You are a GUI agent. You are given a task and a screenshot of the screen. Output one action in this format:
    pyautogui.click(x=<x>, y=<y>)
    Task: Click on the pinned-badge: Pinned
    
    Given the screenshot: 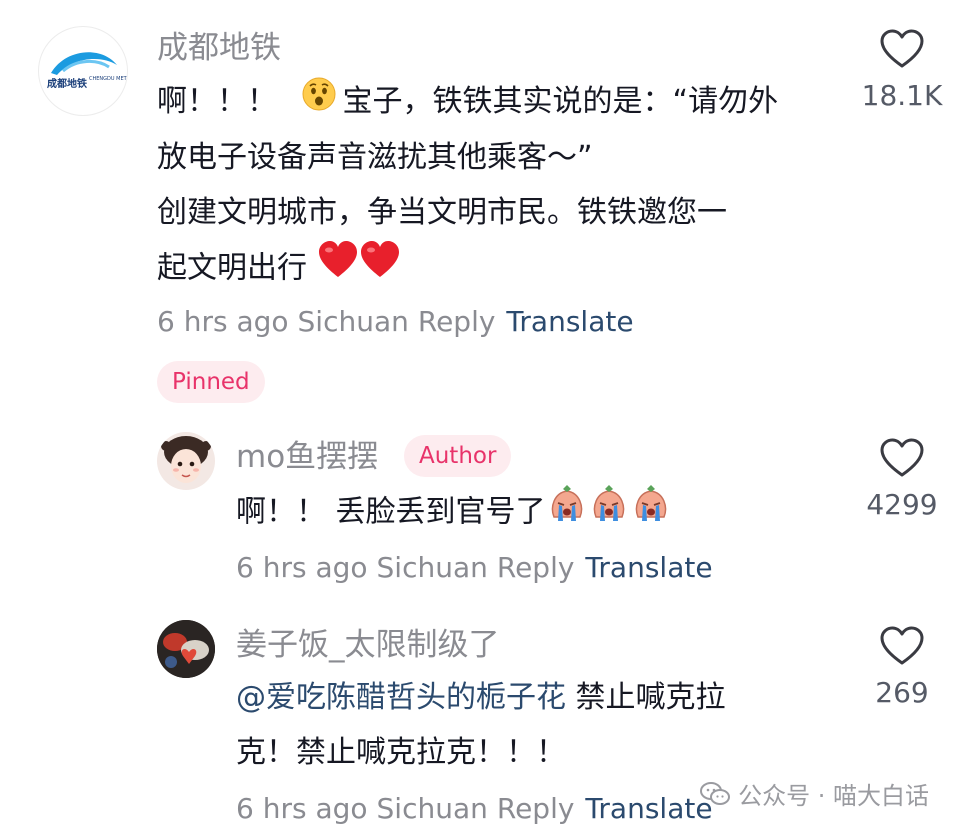 What is the action you would take?
    pyautogui.click(x=211, y=382)
    